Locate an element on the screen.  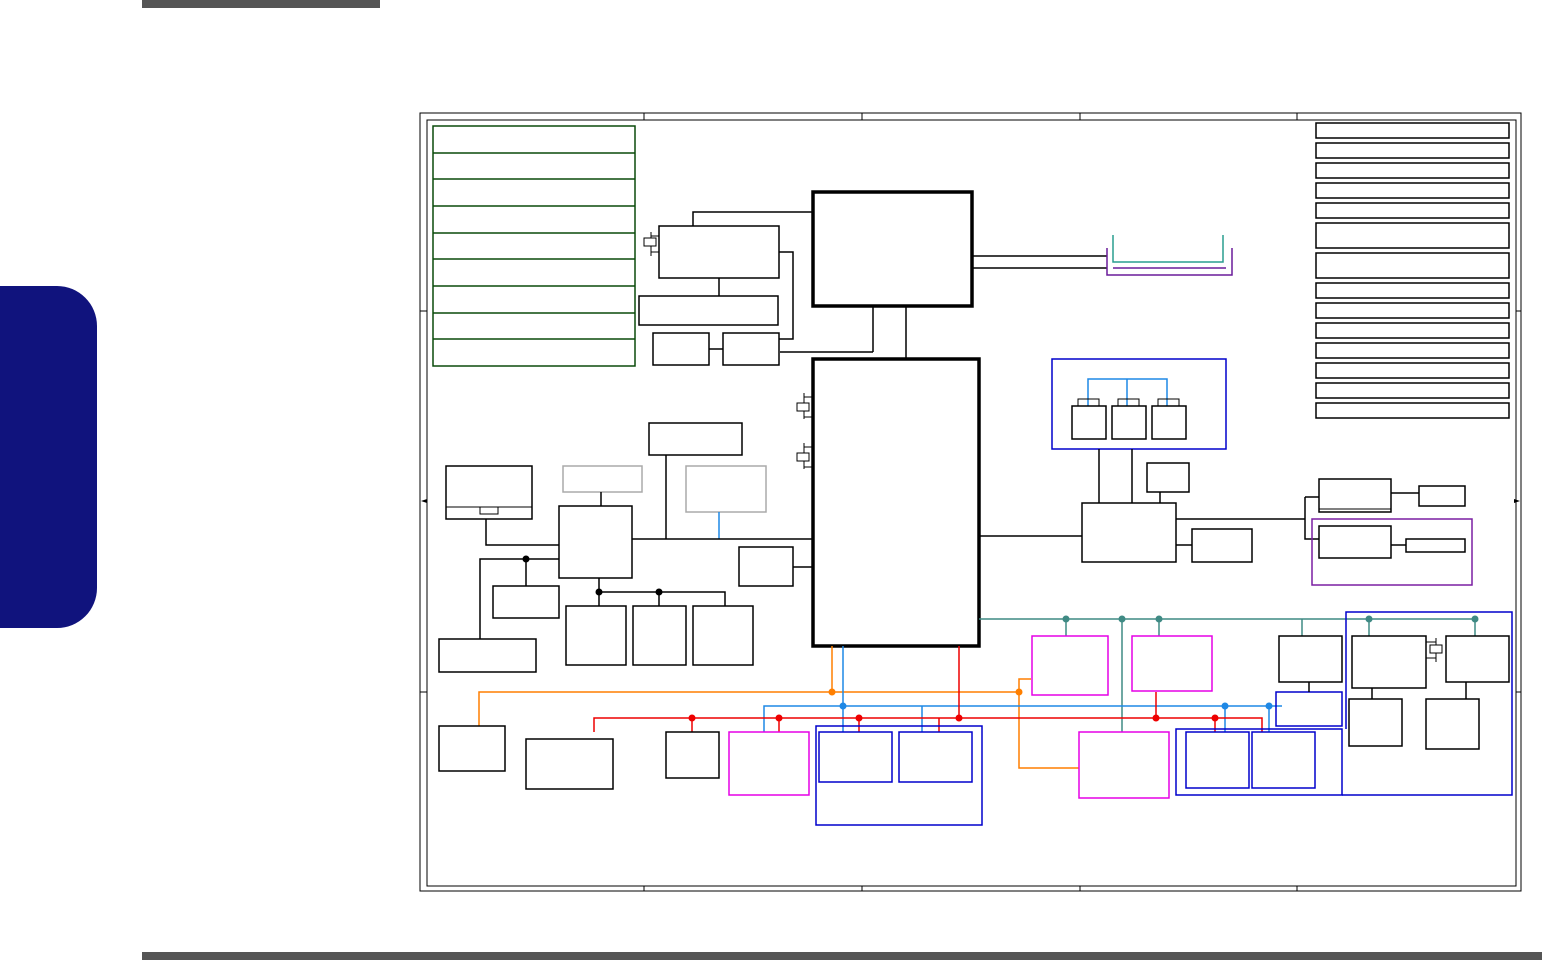
clock-generator is located at coordinates (725, 288).